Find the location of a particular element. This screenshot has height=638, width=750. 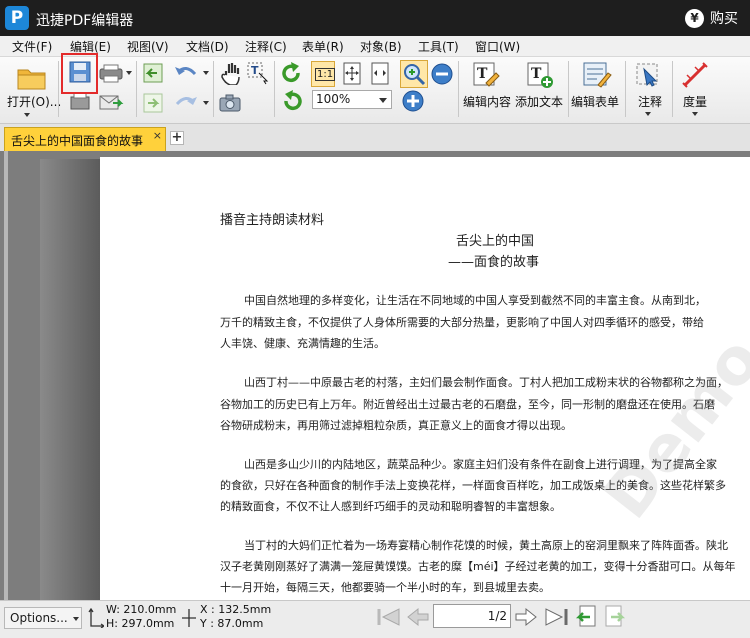

fit-page-button is located at coordinates (352, 75).